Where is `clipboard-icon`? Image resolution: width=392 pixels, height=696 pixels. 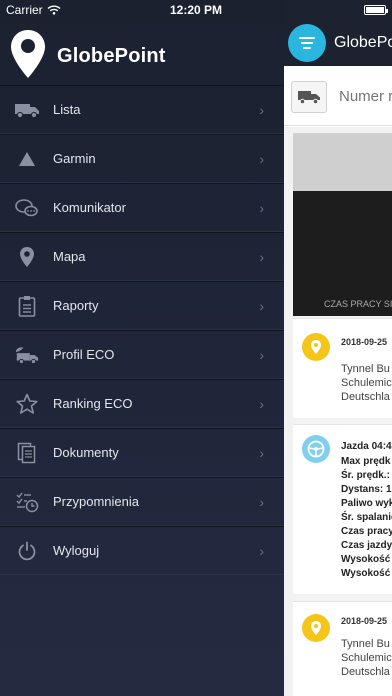
clipboard-icon is located at coordinates (27, 306).